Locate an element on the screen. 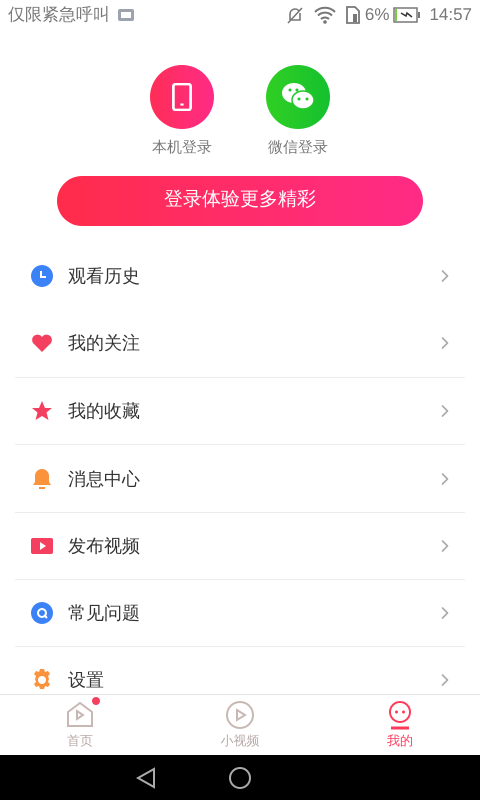 The height and width of the screenshot is (800, 480). play-circle-icon is located at coordinates (240, 715).